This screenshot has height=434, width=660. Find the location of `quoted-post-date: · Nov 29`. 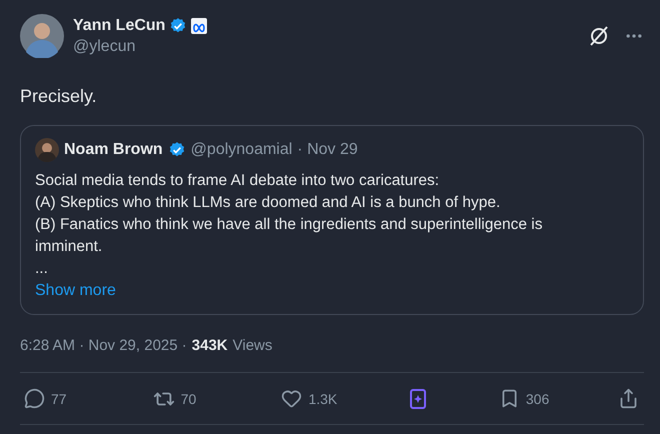

quoted-post-date: · Nov 29 is located at coordinates (327, 150).